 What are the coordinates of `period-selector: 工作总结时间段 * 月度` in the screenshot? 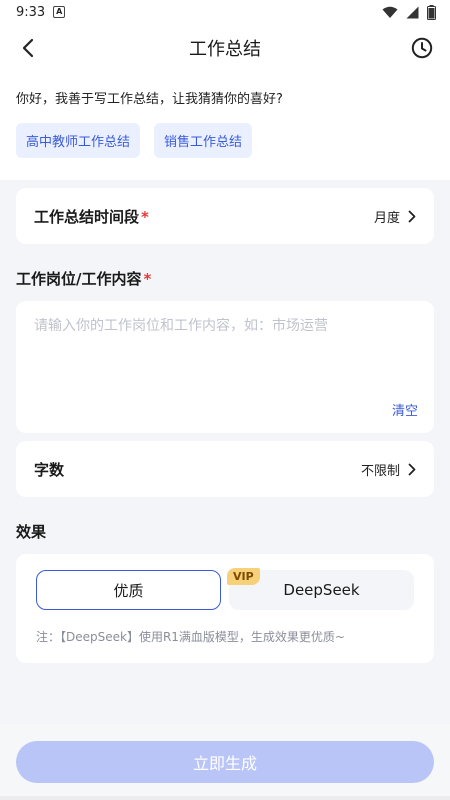 It's located at (225, 216).